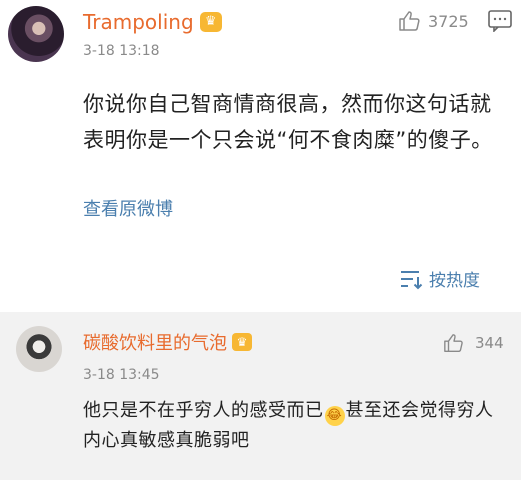  Describe the element at coordinates (36, 34) in the screenshot. I see `user-avatar` at that location.